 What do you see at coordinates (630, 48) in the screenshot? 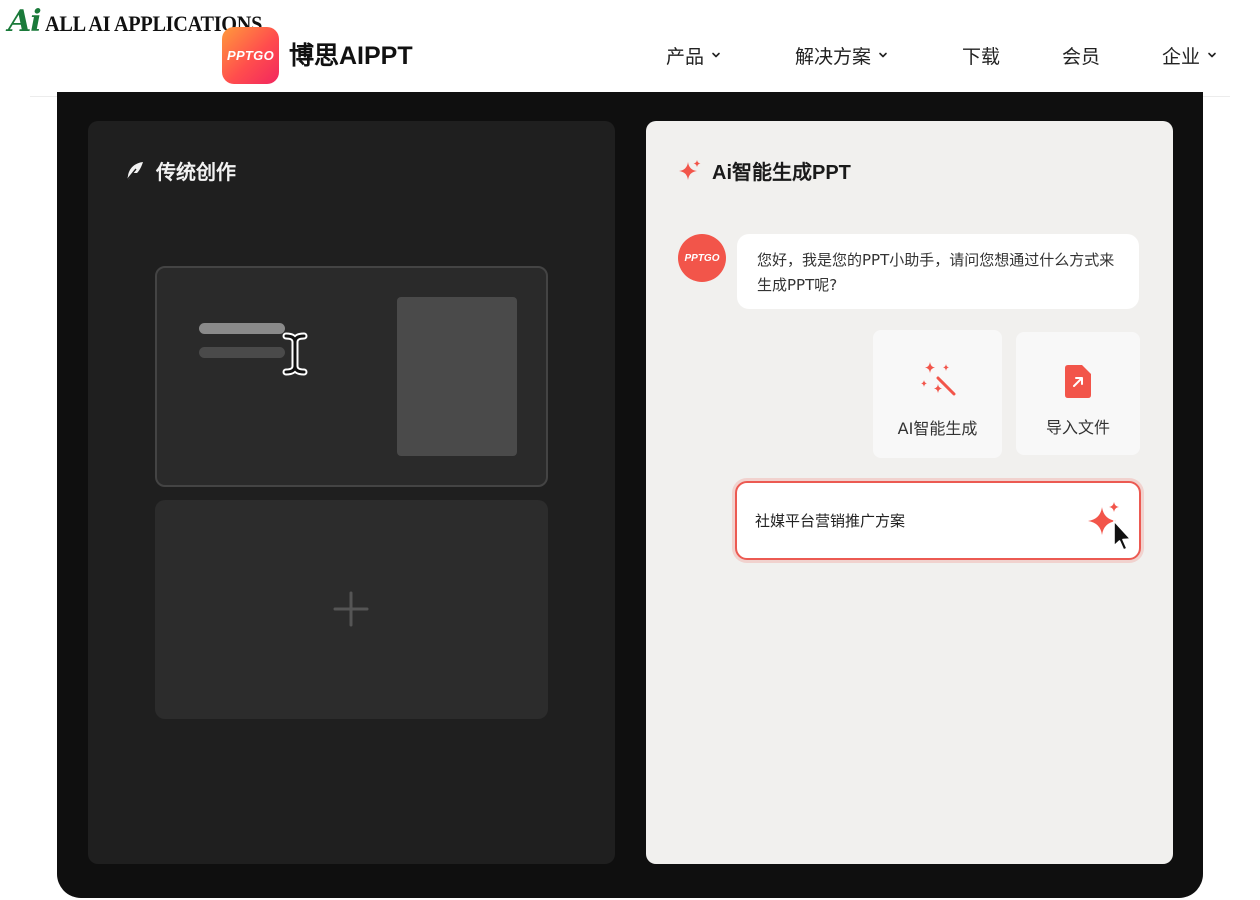
I see `site-header: PPTGO 博思AIPPT 产品 解决方案 下载 会员 企业` at bounding box center [630, 48].